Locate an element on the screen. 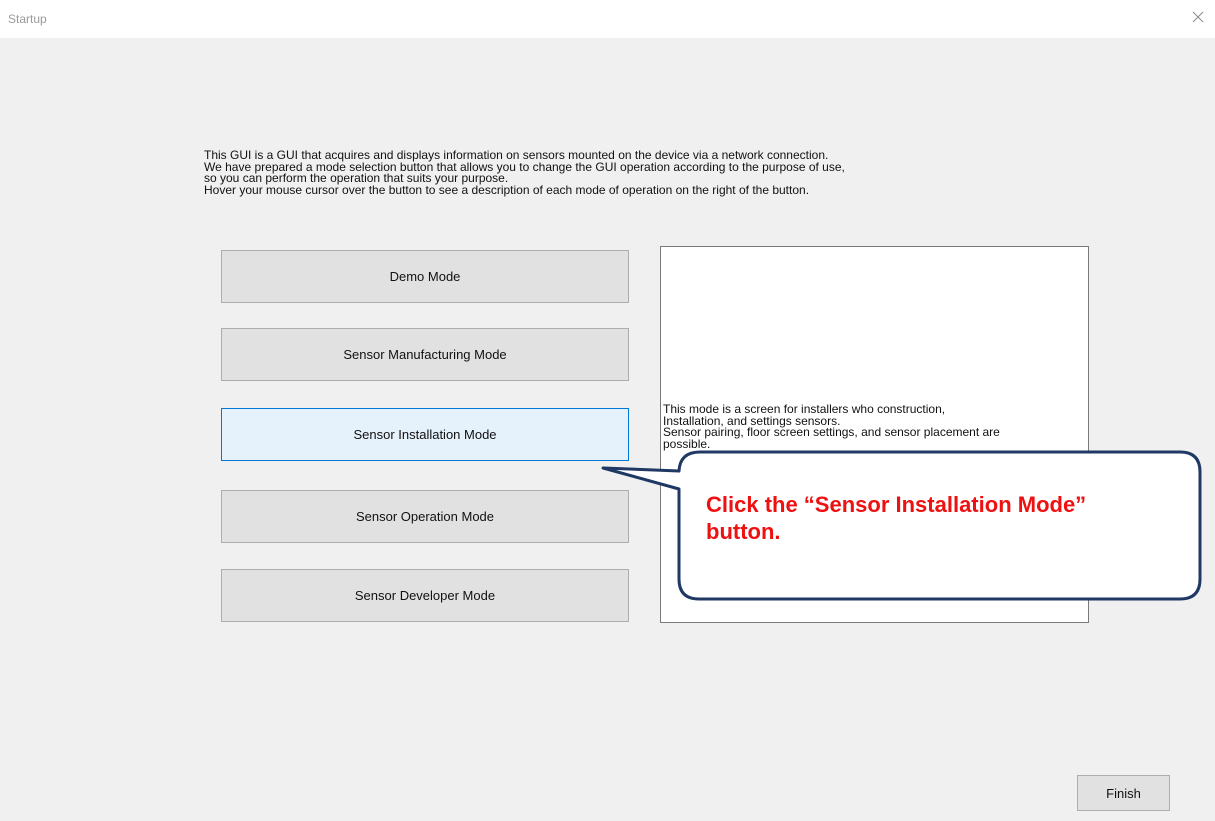 This screenshot has height=821, width=1215. close-button is located at coordinates (1198, 17).